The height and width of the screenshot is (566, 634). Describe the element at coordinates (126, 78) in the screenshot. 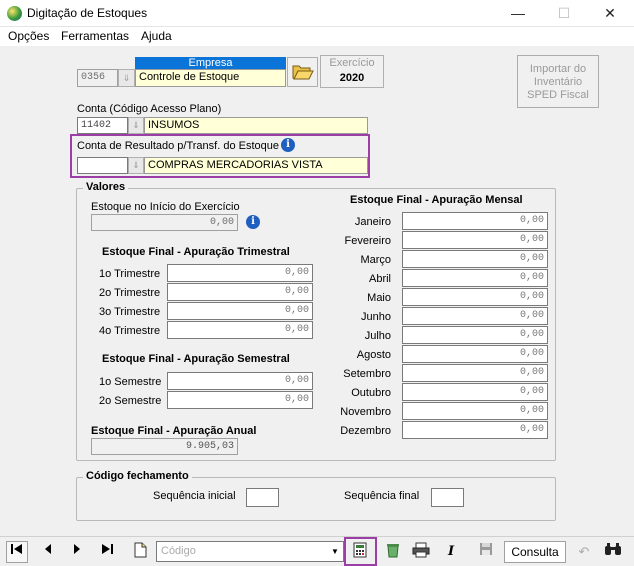

I see `empresa-lookup-icon: ⇓` at that location.